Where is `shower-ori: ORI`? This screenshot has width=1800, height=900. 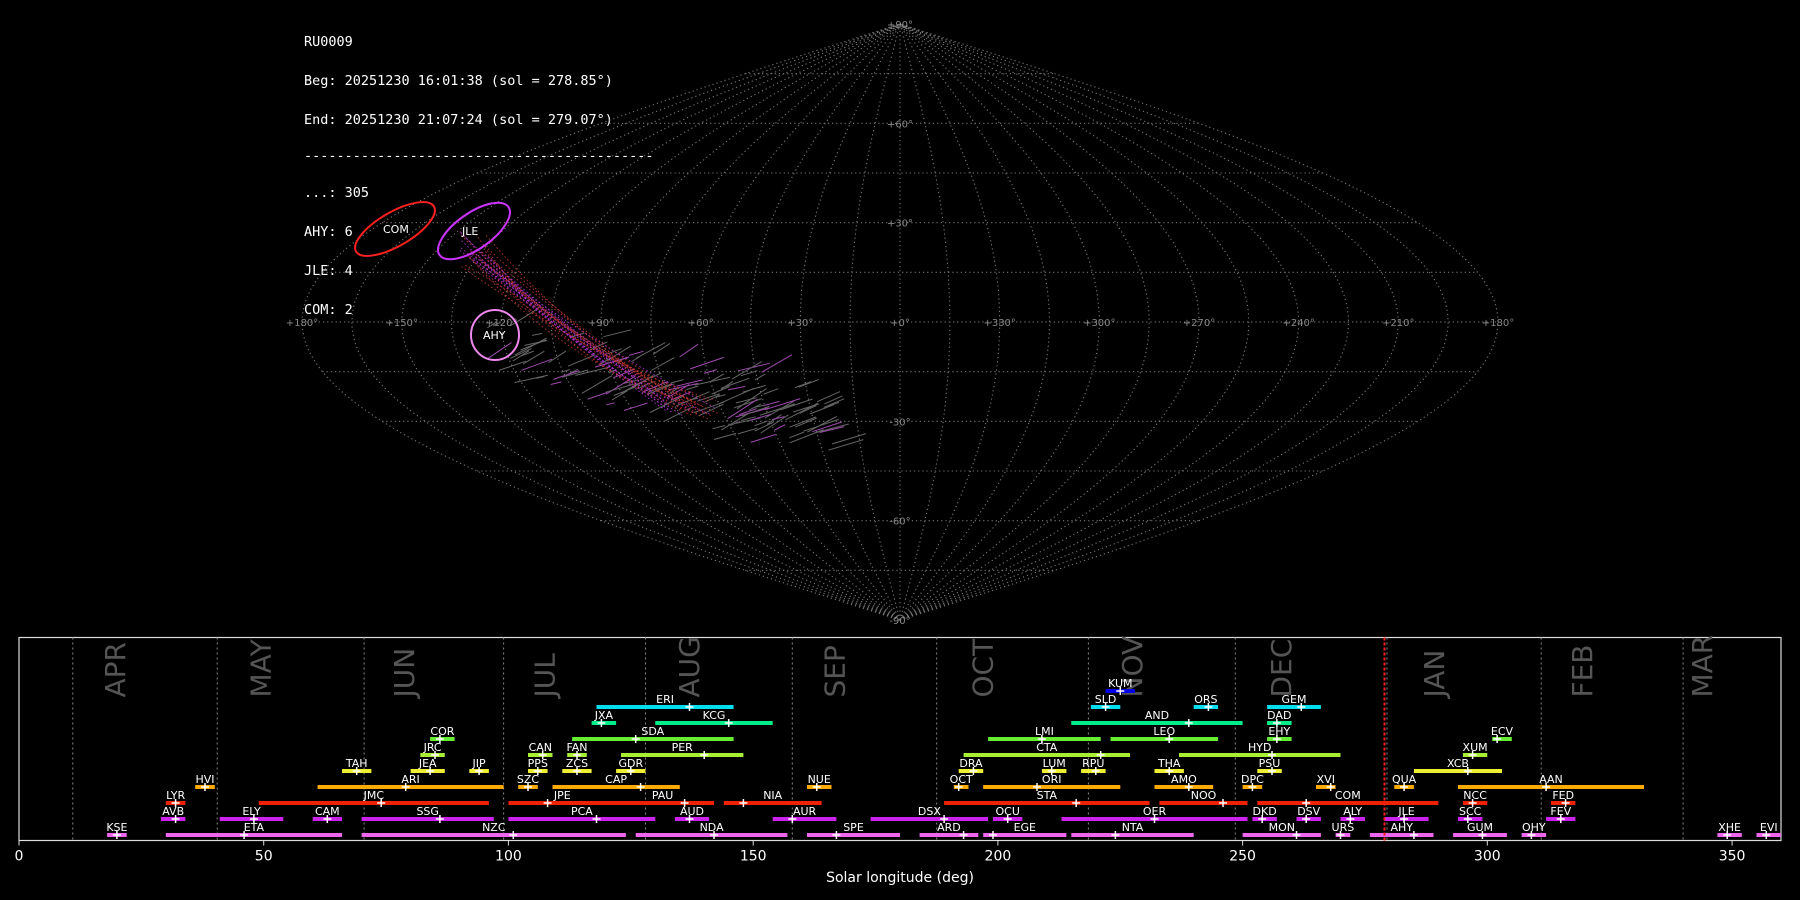
shower-ori: ORI is located at coordinates (1052, 782).